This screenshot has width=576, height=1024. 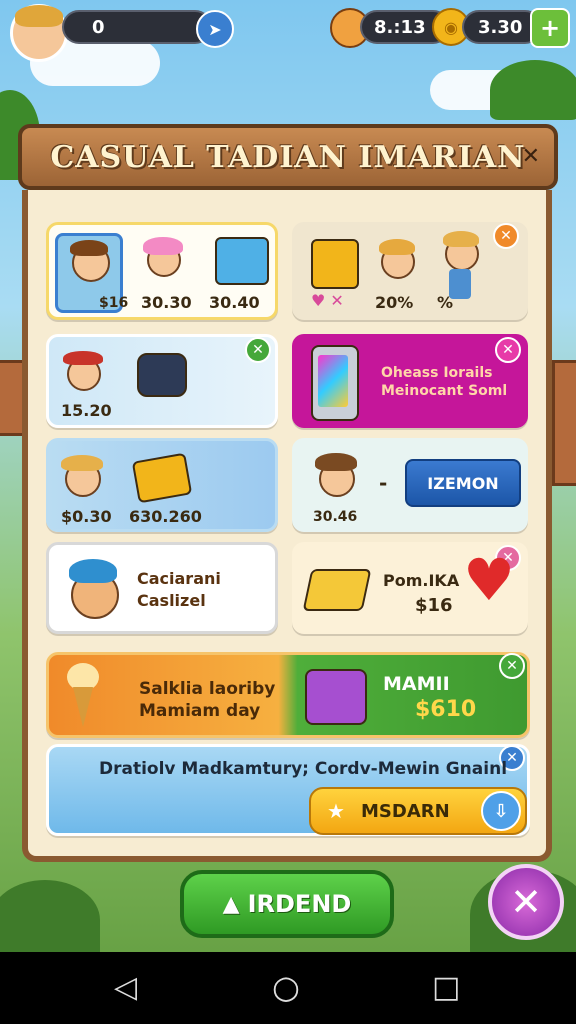 I want to click on gold-offer-text-line1: Pom.IKA, so click(x=421, y=580).